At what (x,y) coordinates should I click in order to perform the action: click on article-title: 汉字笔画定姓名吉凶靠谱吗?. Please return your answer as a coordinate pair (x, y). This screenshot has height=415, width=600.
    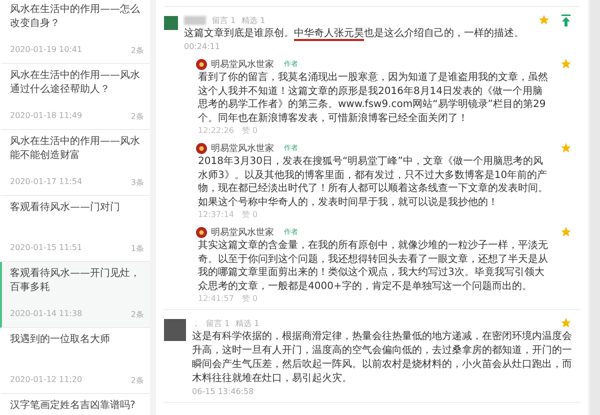
    Looking at the image, I should click on (73, 406).